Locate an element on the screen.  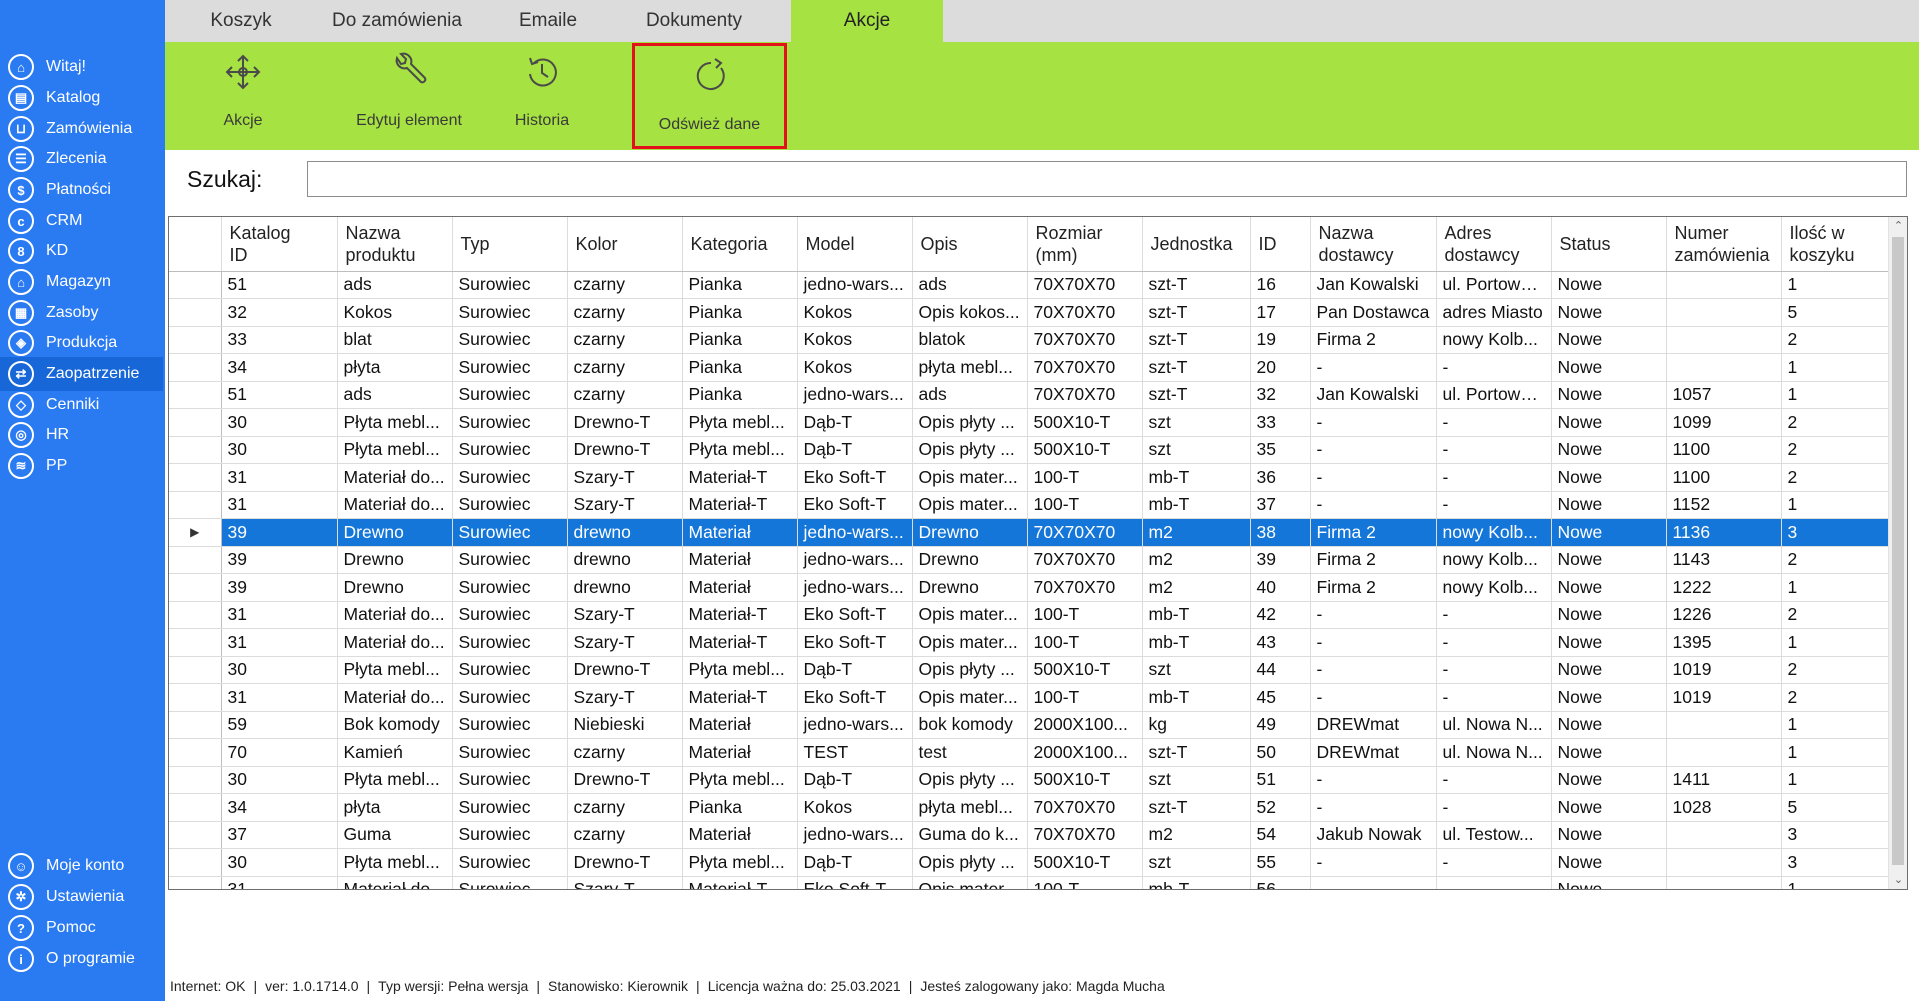
table-cell: DREWmat is located at coordinates (1373, 725).